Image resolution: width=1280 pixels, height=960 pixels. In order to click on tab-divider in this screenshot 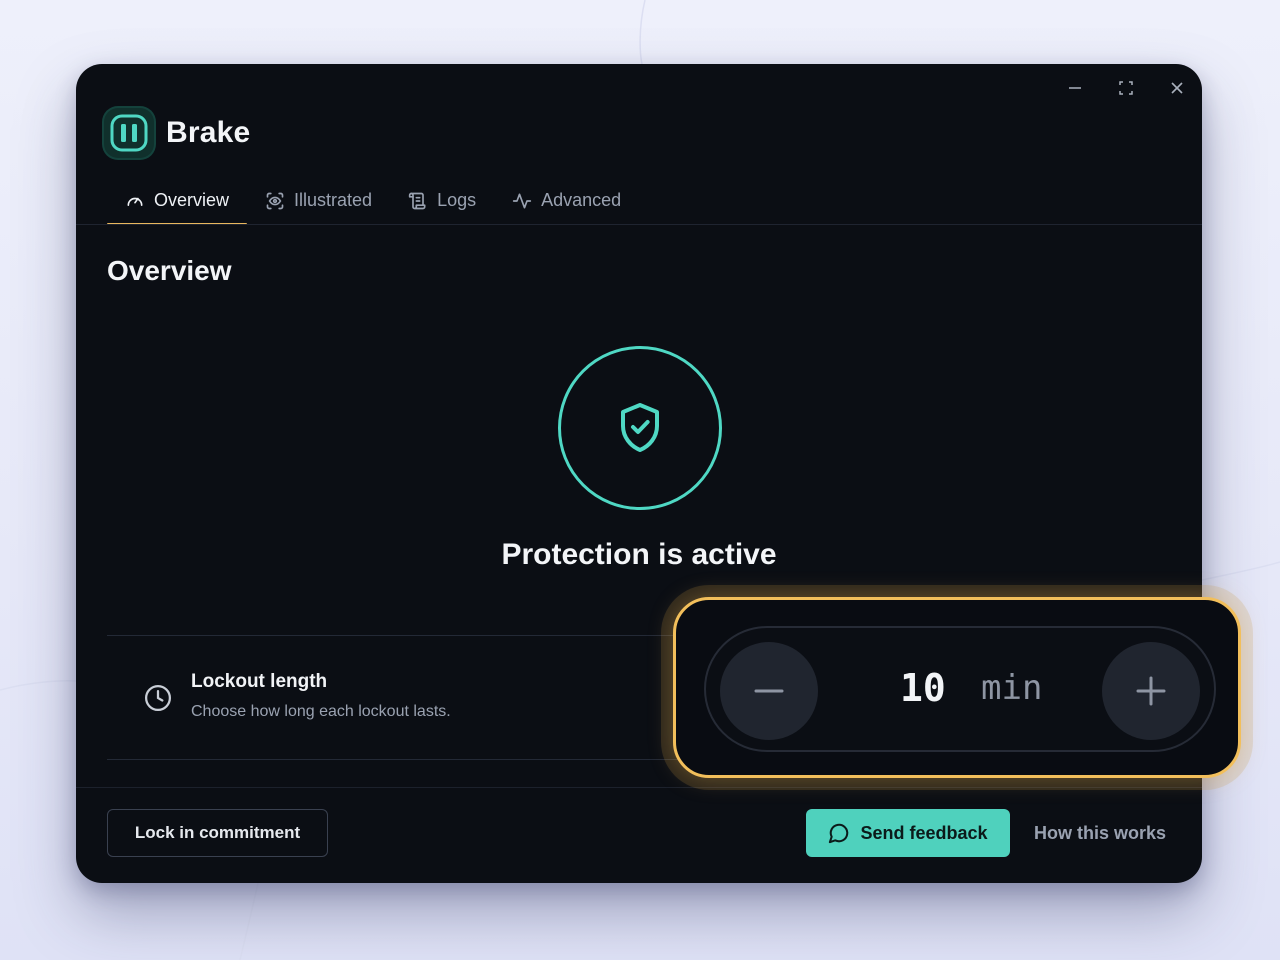, I will do `click(639, 224)`.